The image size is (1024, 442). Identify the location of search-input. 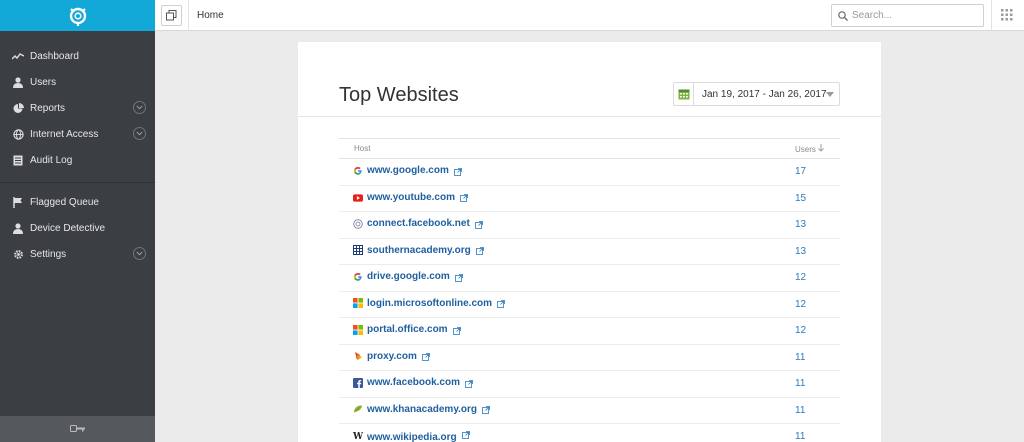
(912, 15).